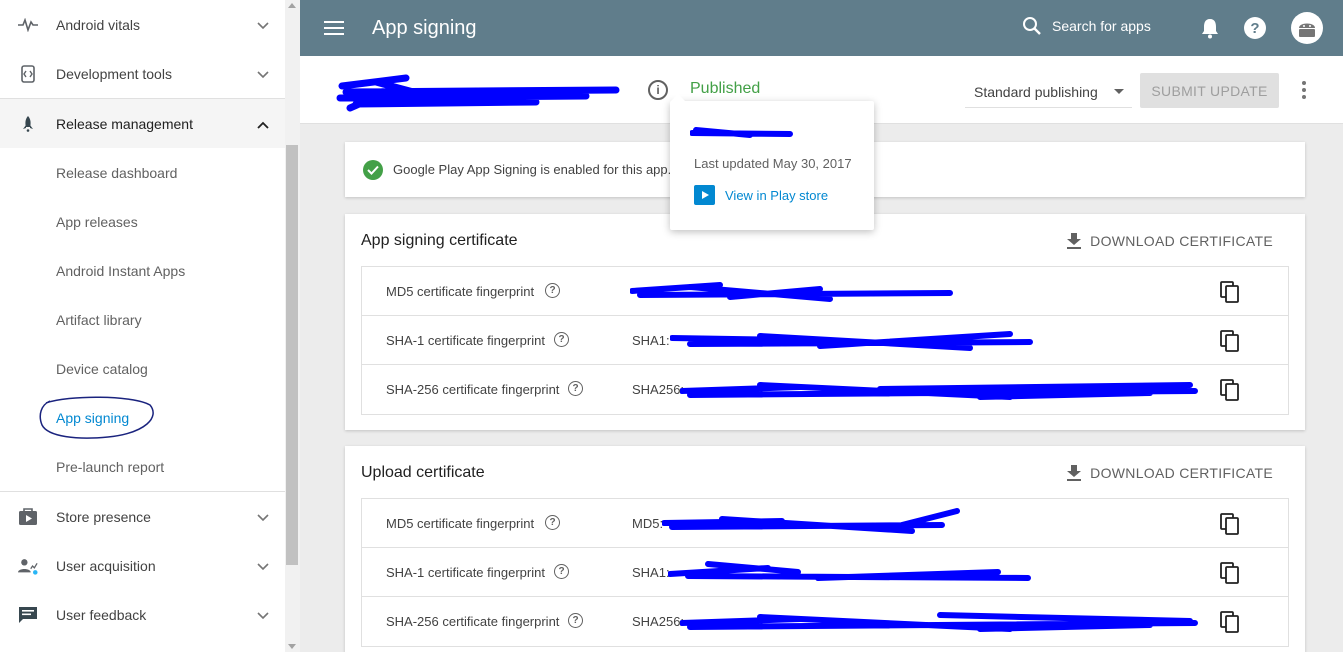  What do you see at coordinates (114, 73) in the screenshot?
I see `sidebar-item-label: Development tools` at bounding box center [114, 73].